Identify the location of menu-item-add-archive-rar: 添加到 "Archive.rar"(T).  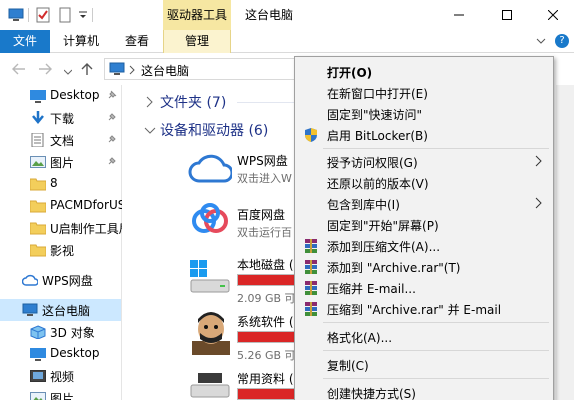
(424, 266).